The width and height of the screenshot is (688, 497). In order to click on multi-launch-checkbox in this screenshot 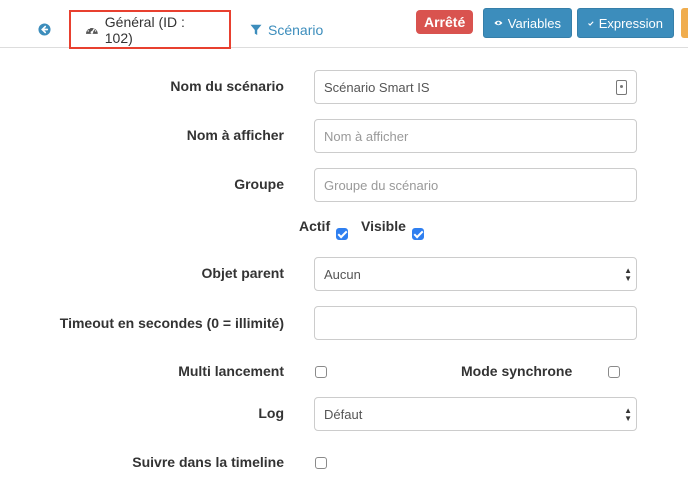, I will do `click(321, 372)`.